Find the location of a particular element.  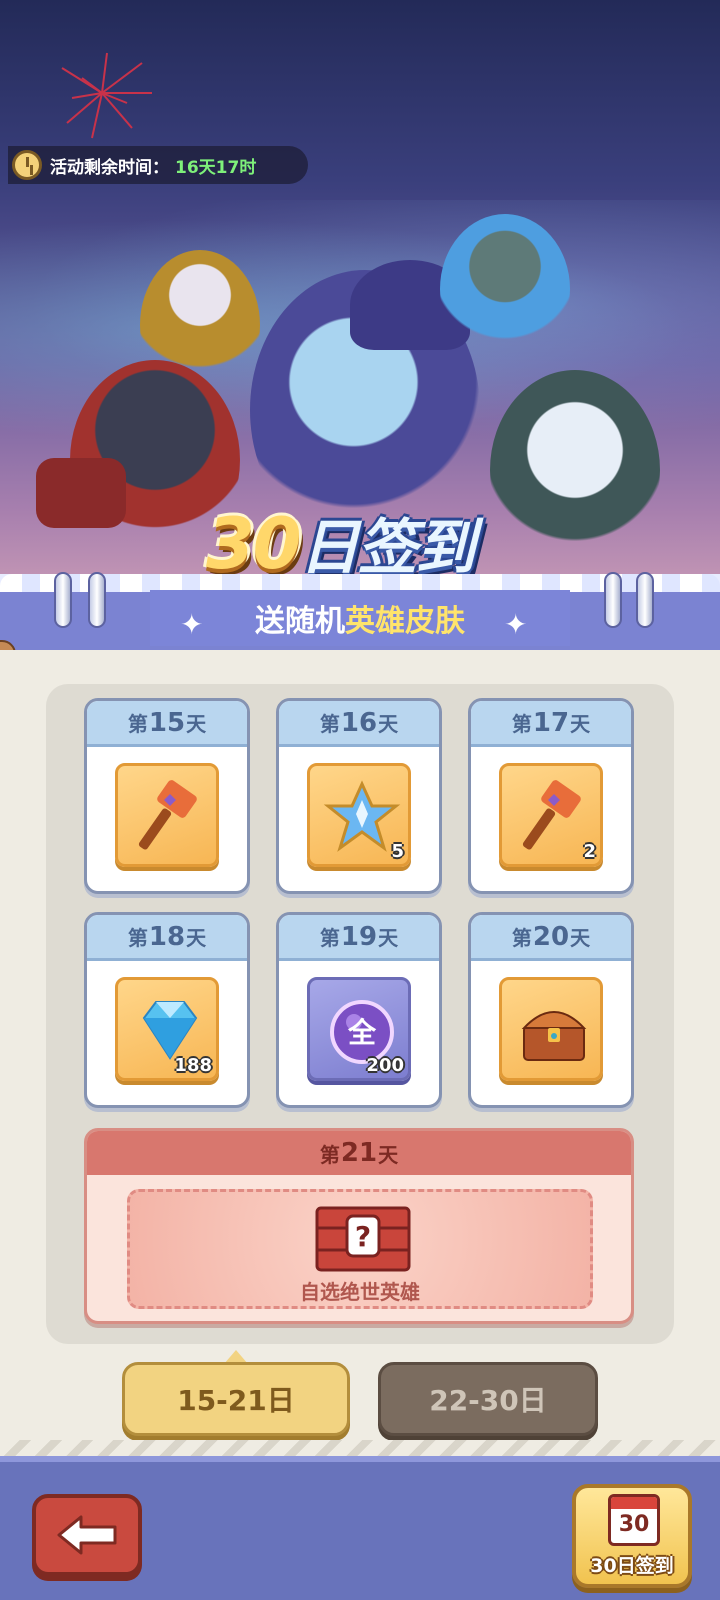

day-header: 第 15 天 is located at coordinates (167, 724).